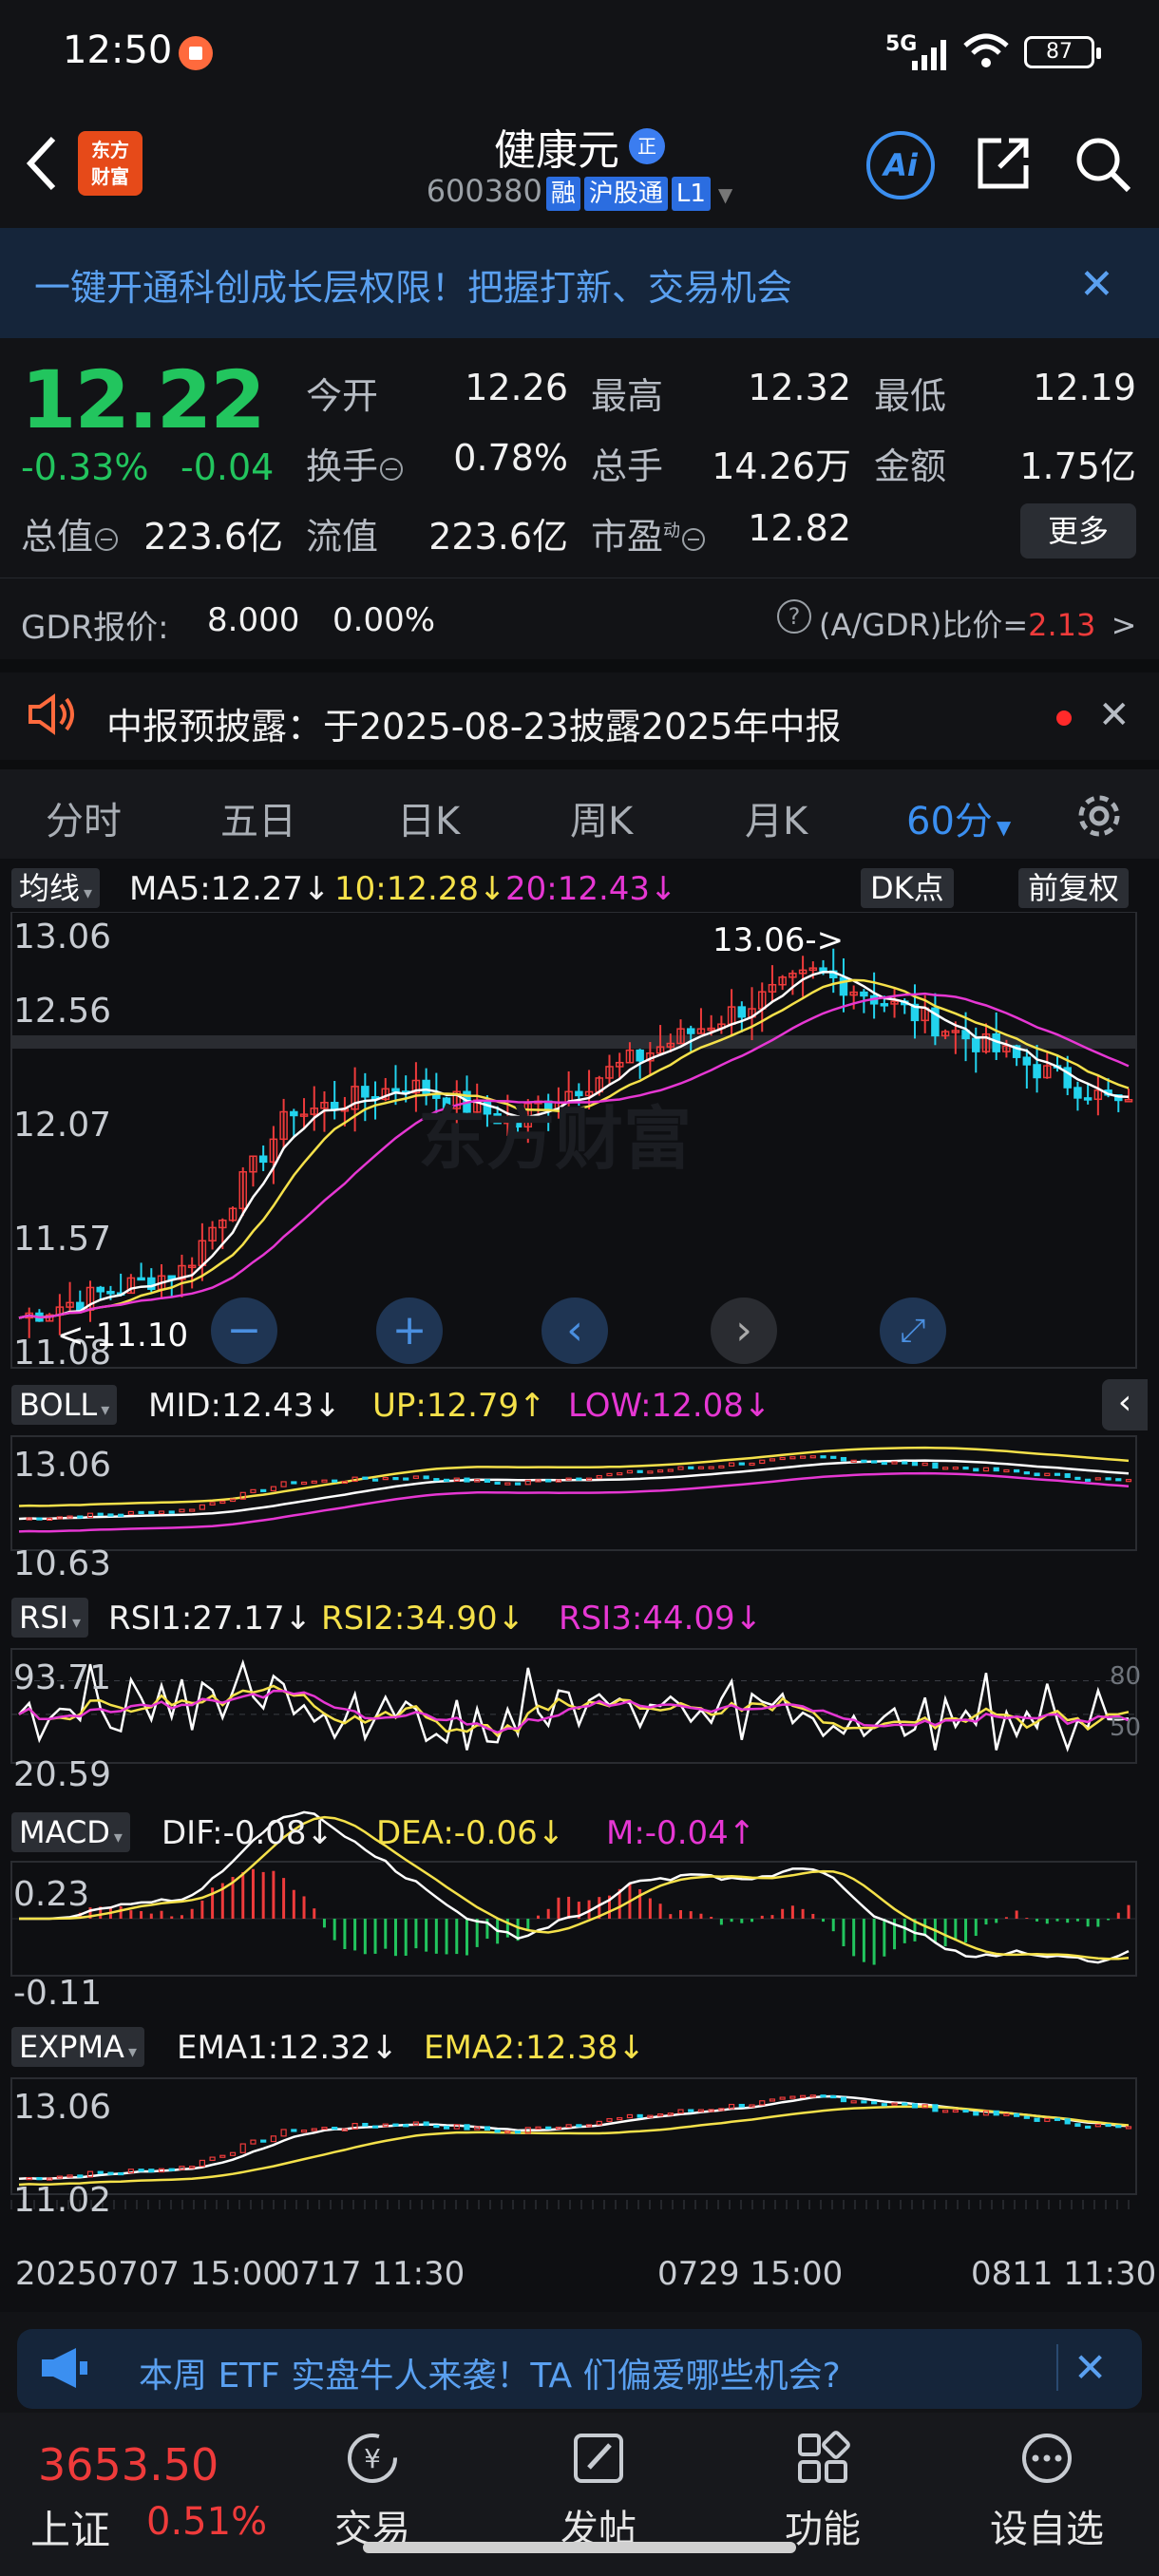  What do you see at coordinates (428, 817) in the screenshot?
I see `tab-daily-k: 日K` at bounding box center [428, 817].